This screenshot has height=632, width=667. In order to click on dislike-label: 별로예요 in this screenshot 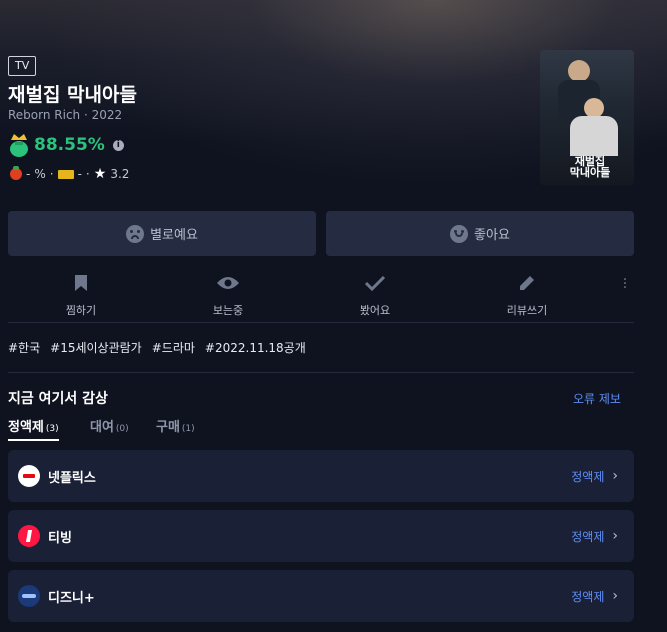, I will do `click(174, 235)`.